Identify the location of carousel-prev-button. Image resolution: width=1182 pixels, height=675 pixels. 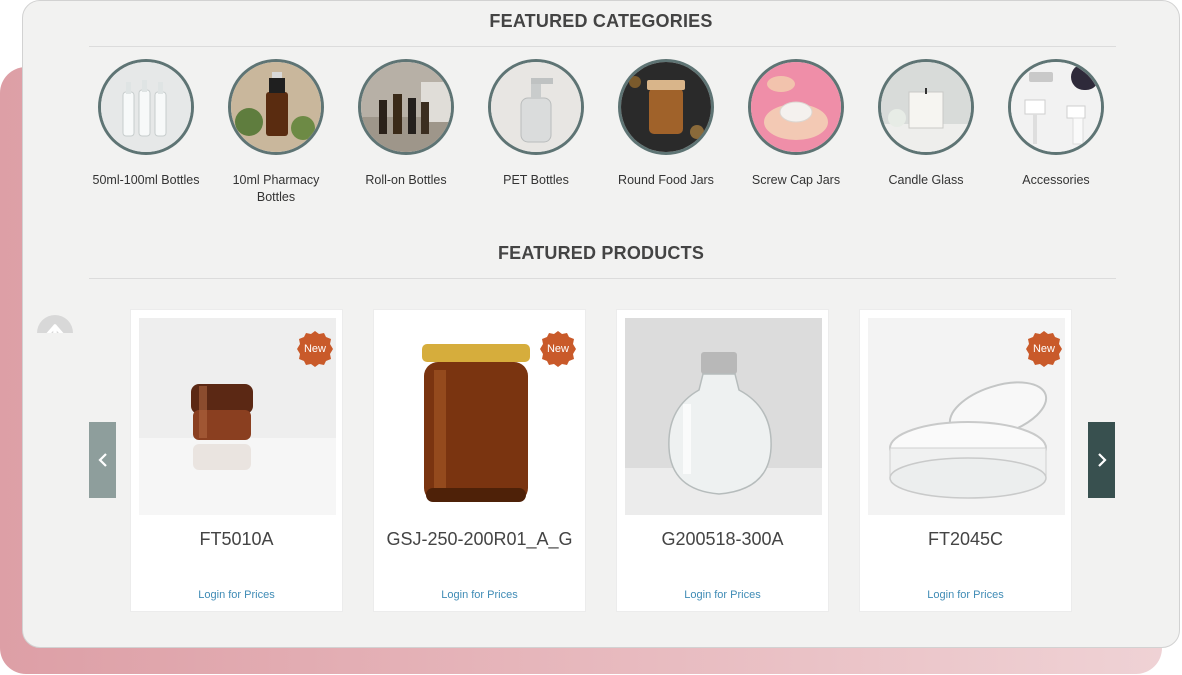
(102, 460).